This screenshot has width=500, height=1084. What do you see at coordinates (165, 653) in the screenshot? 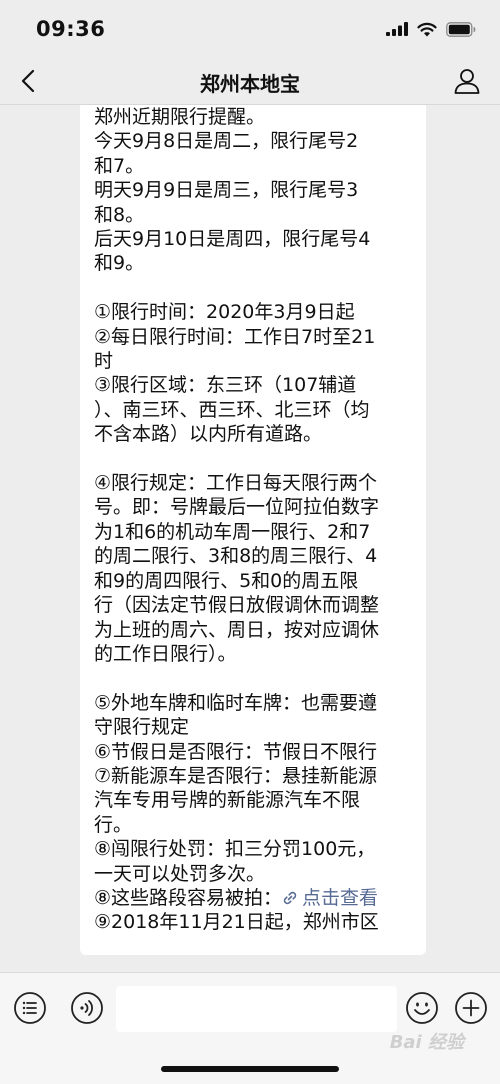
I see `message-line: 的工作日限行）。` at bounding box center [165, 653].